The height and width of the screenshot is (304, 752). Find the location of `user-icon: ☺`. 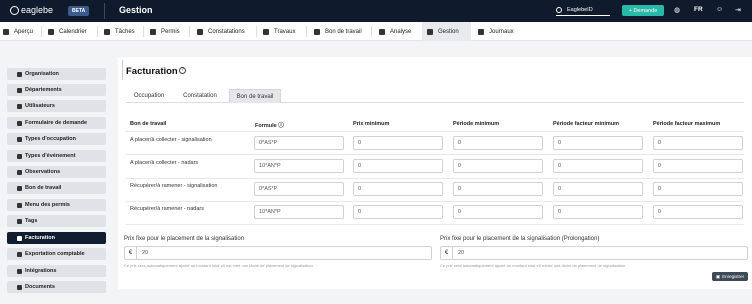

user-icon: ☺ is located at coordinates (719, 9).